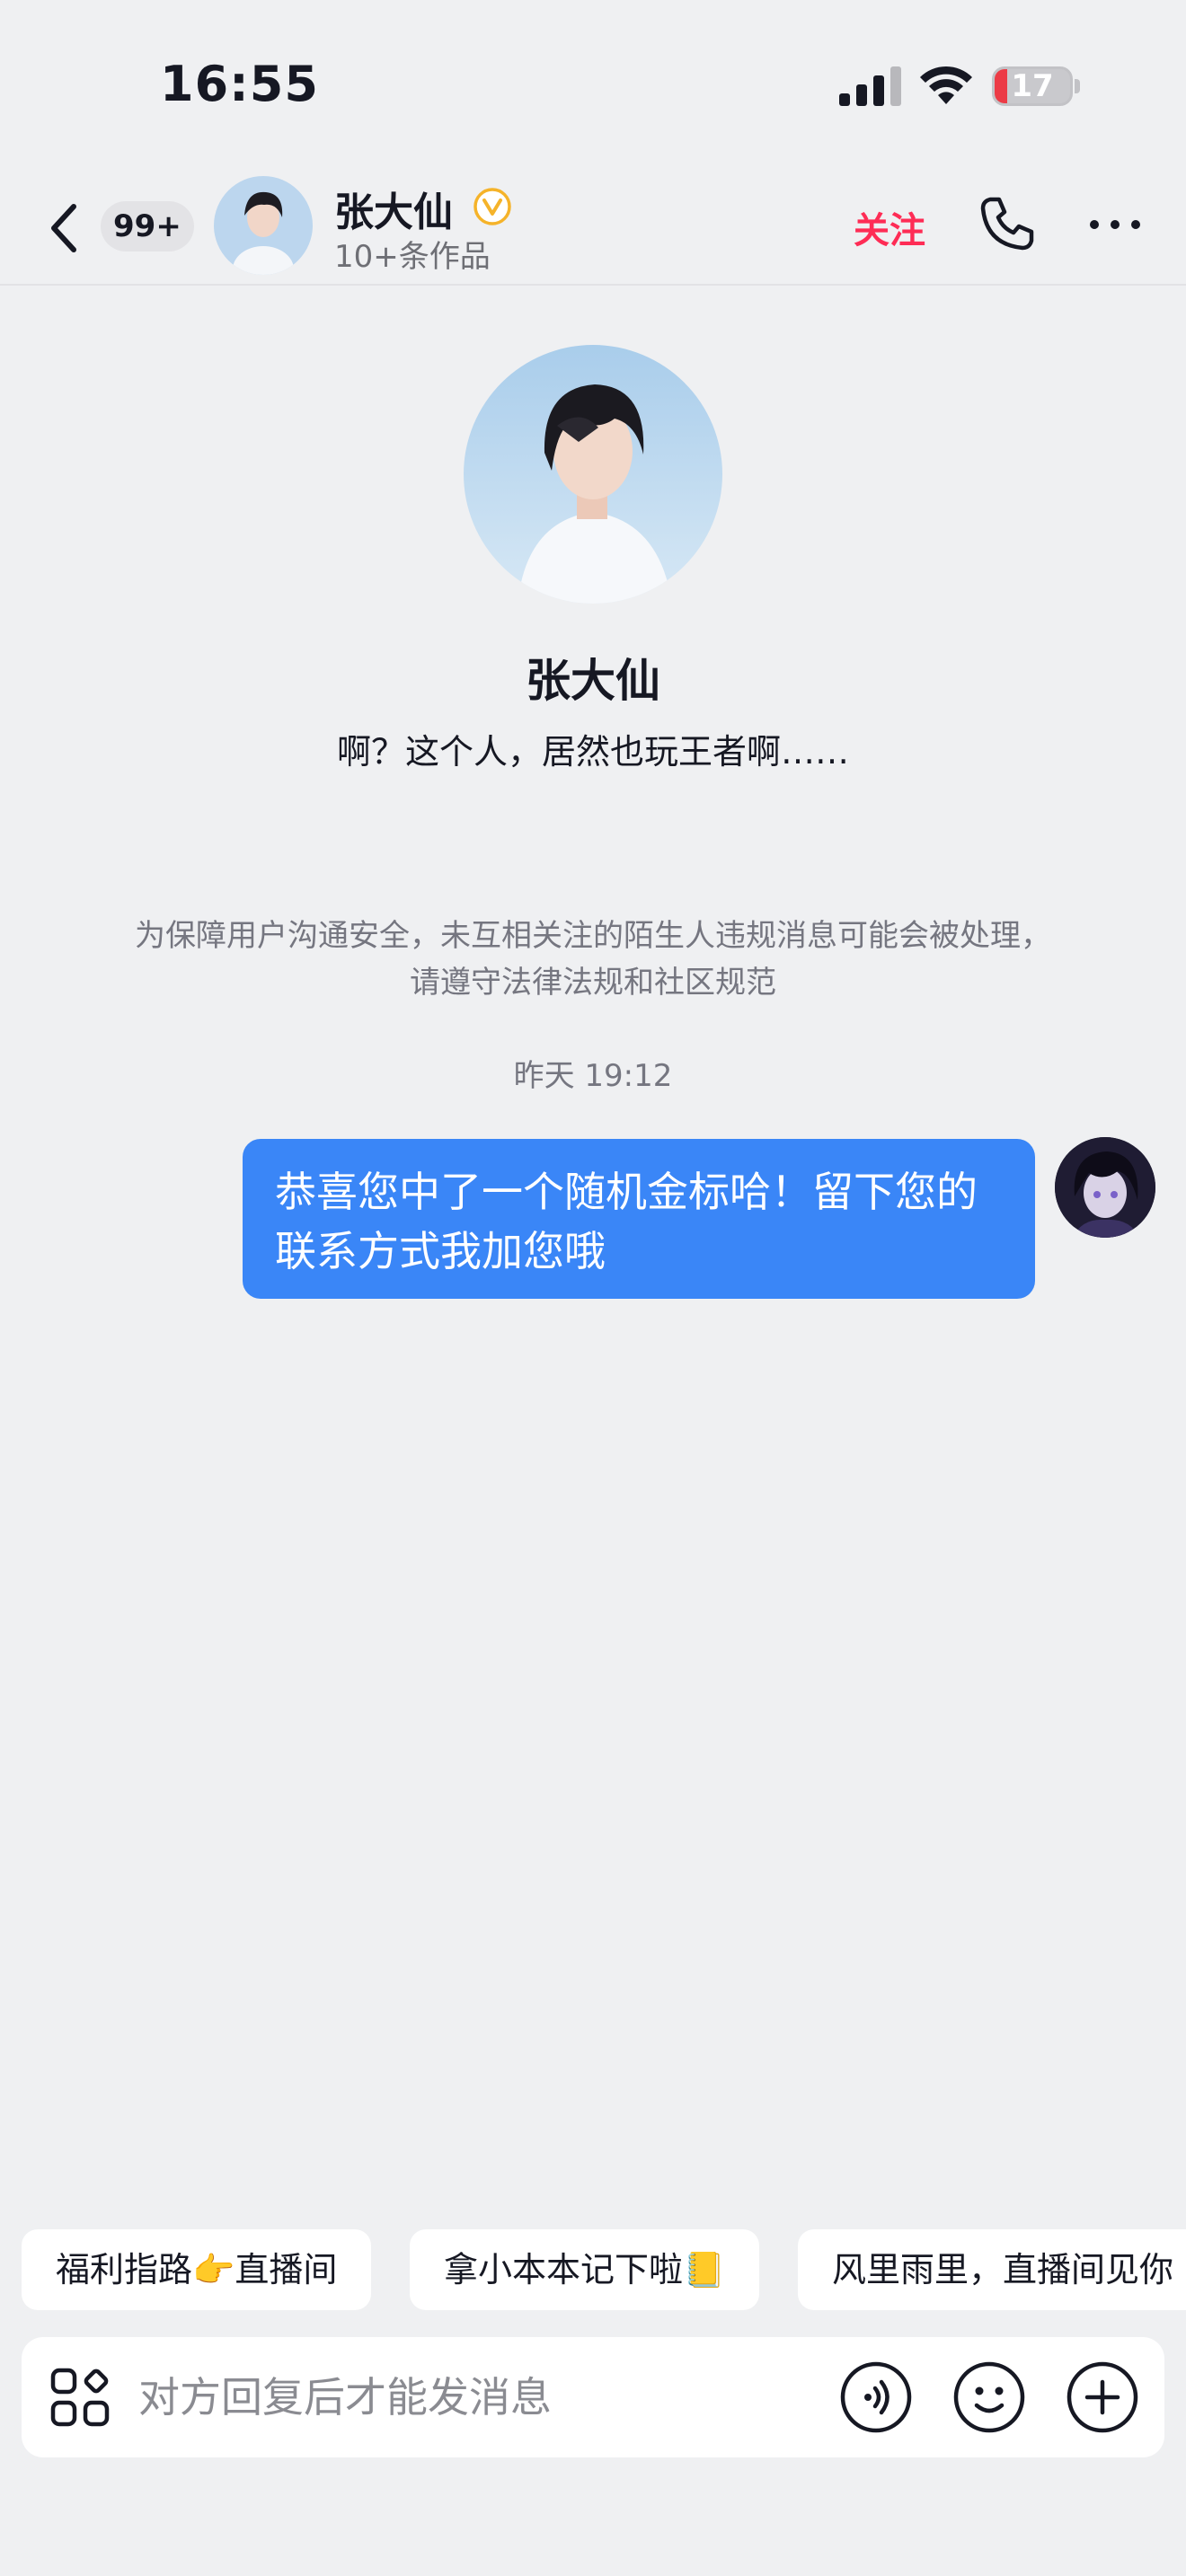 The image size is (1186, 2576). I want to click on battery-level: 17, so click(1032, 86).